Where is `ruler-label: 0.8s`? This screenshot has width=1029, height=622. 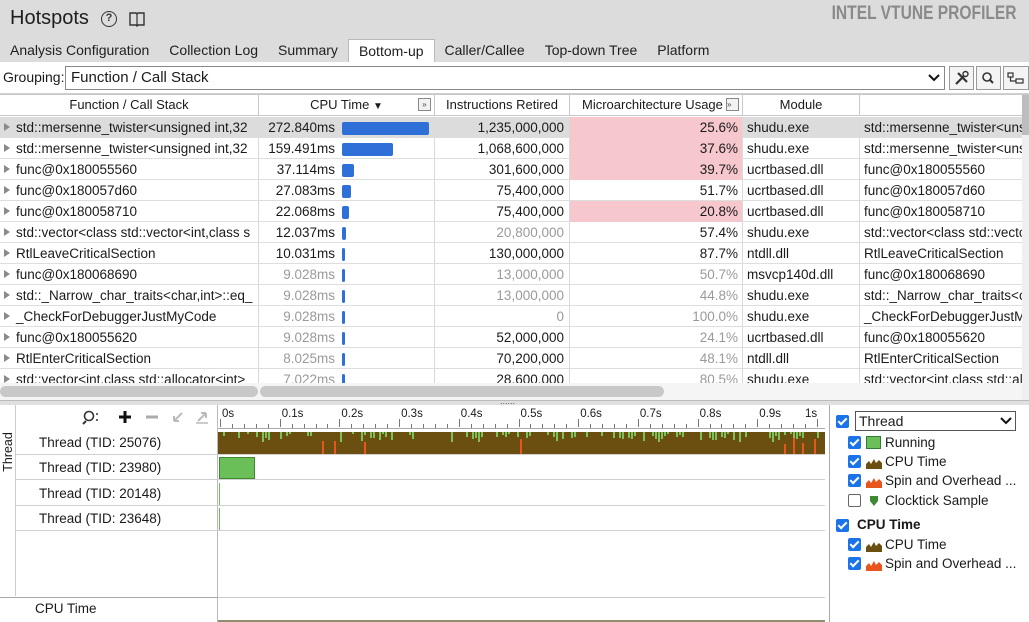
ruler-label: 0.8s is located at coordinates (710, 414).